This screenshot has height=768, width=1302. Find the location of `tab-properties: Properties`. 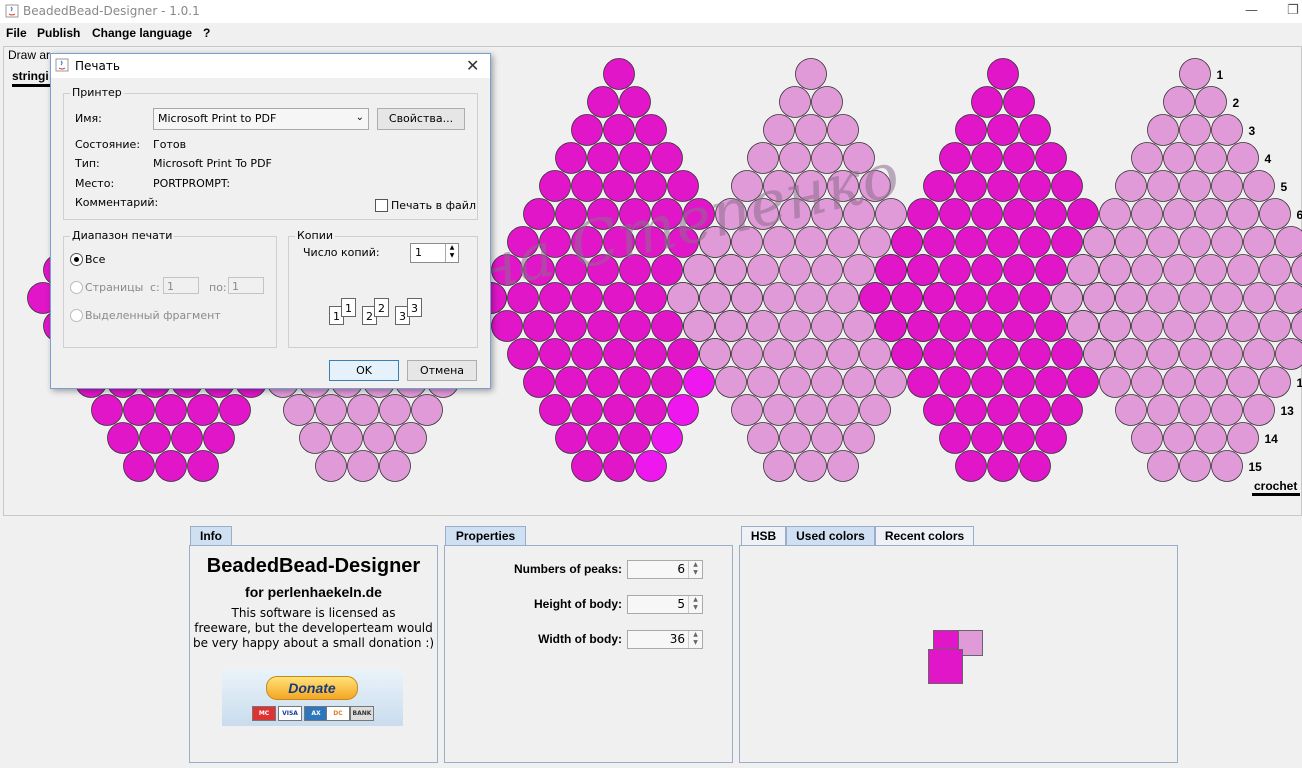

tab-properties: Properties is located at coordinates (485, 535).